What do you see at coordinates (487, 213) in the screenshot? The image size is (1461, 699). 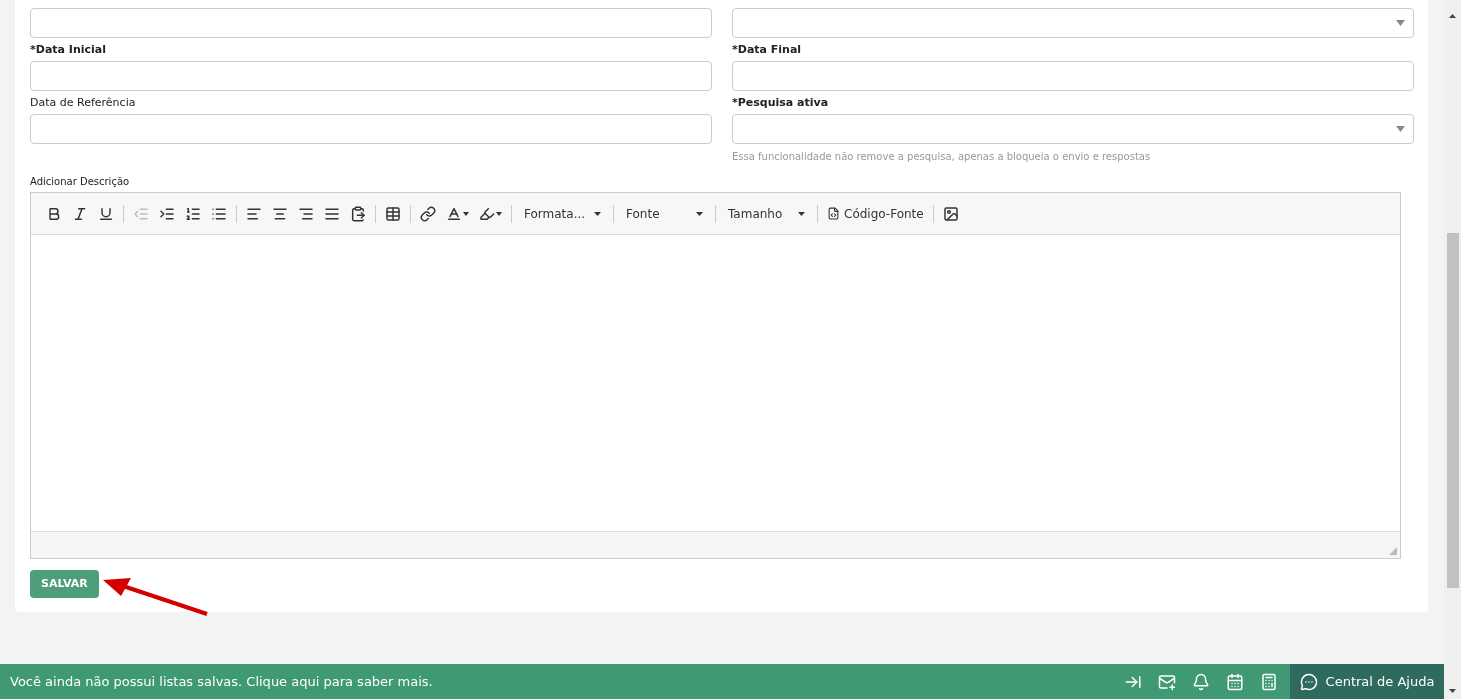 I see `background-color-icon` at bounding box center [487, 213].